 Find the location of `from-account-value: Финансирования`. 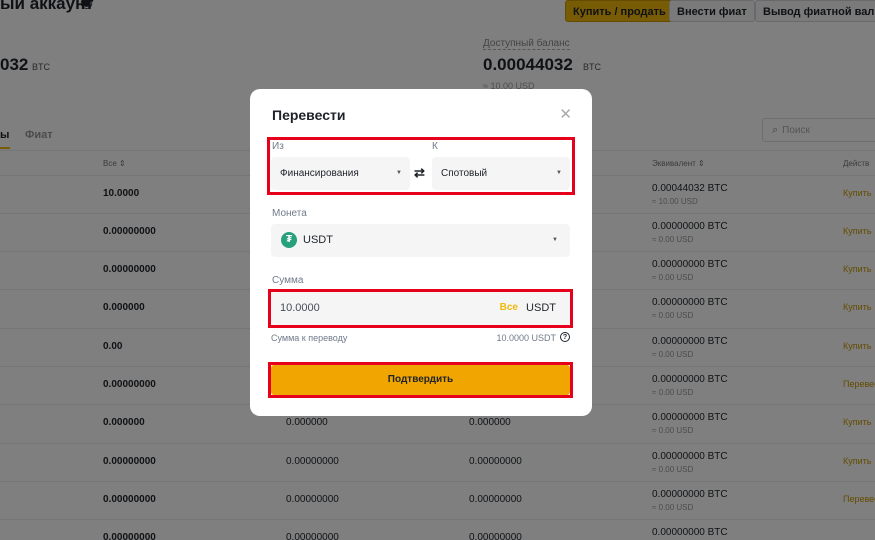

from-account-value: Финансирования is located at coordinates (319, 173).